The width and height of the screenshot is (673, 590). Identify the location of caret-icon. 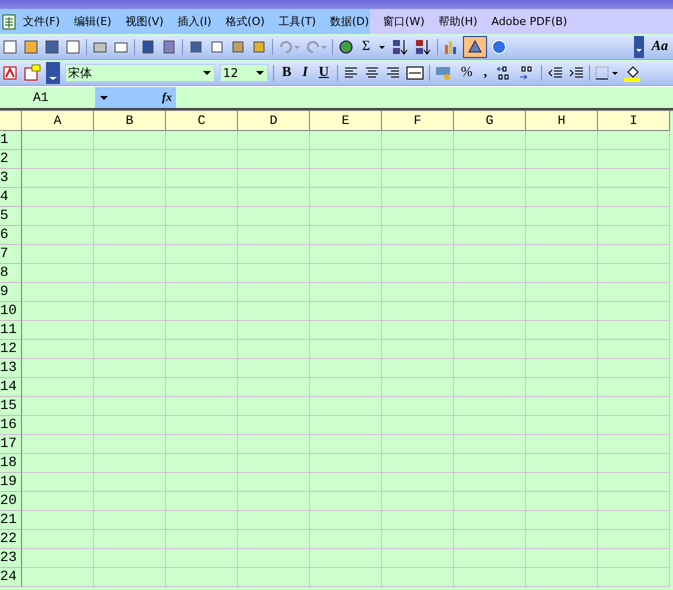
(207, 73).